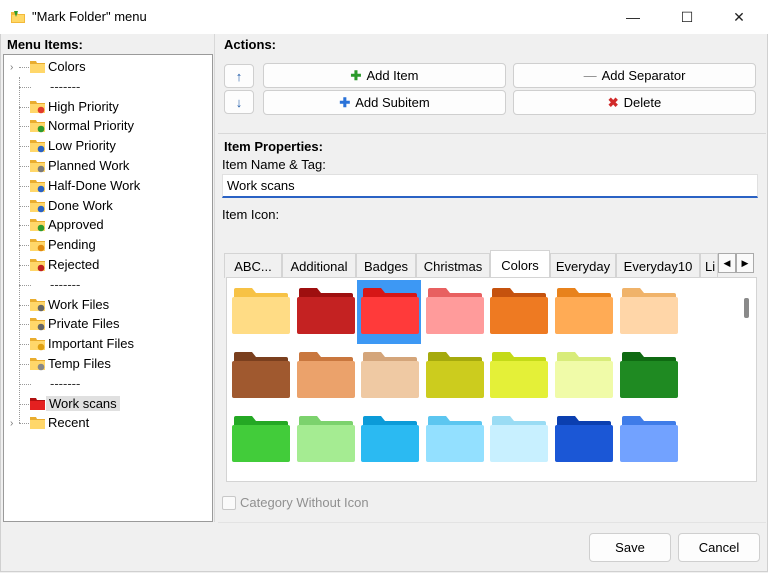 The width and height of the screenshot is (768, 573). I want to click on tree-item: Important Files, so click(104, 344).